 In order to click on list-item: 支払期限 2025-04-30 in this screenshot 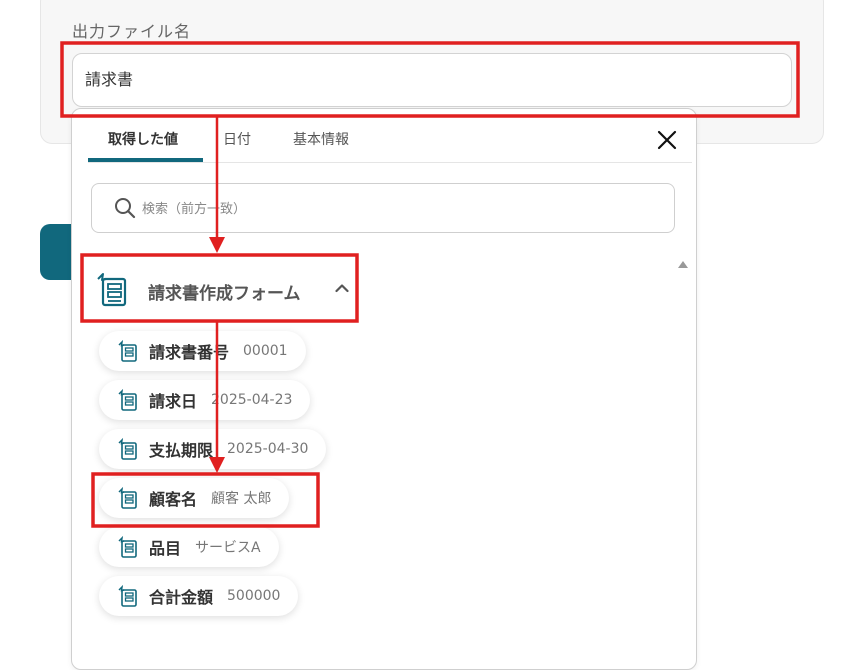, I will do `click(213, 449)`.